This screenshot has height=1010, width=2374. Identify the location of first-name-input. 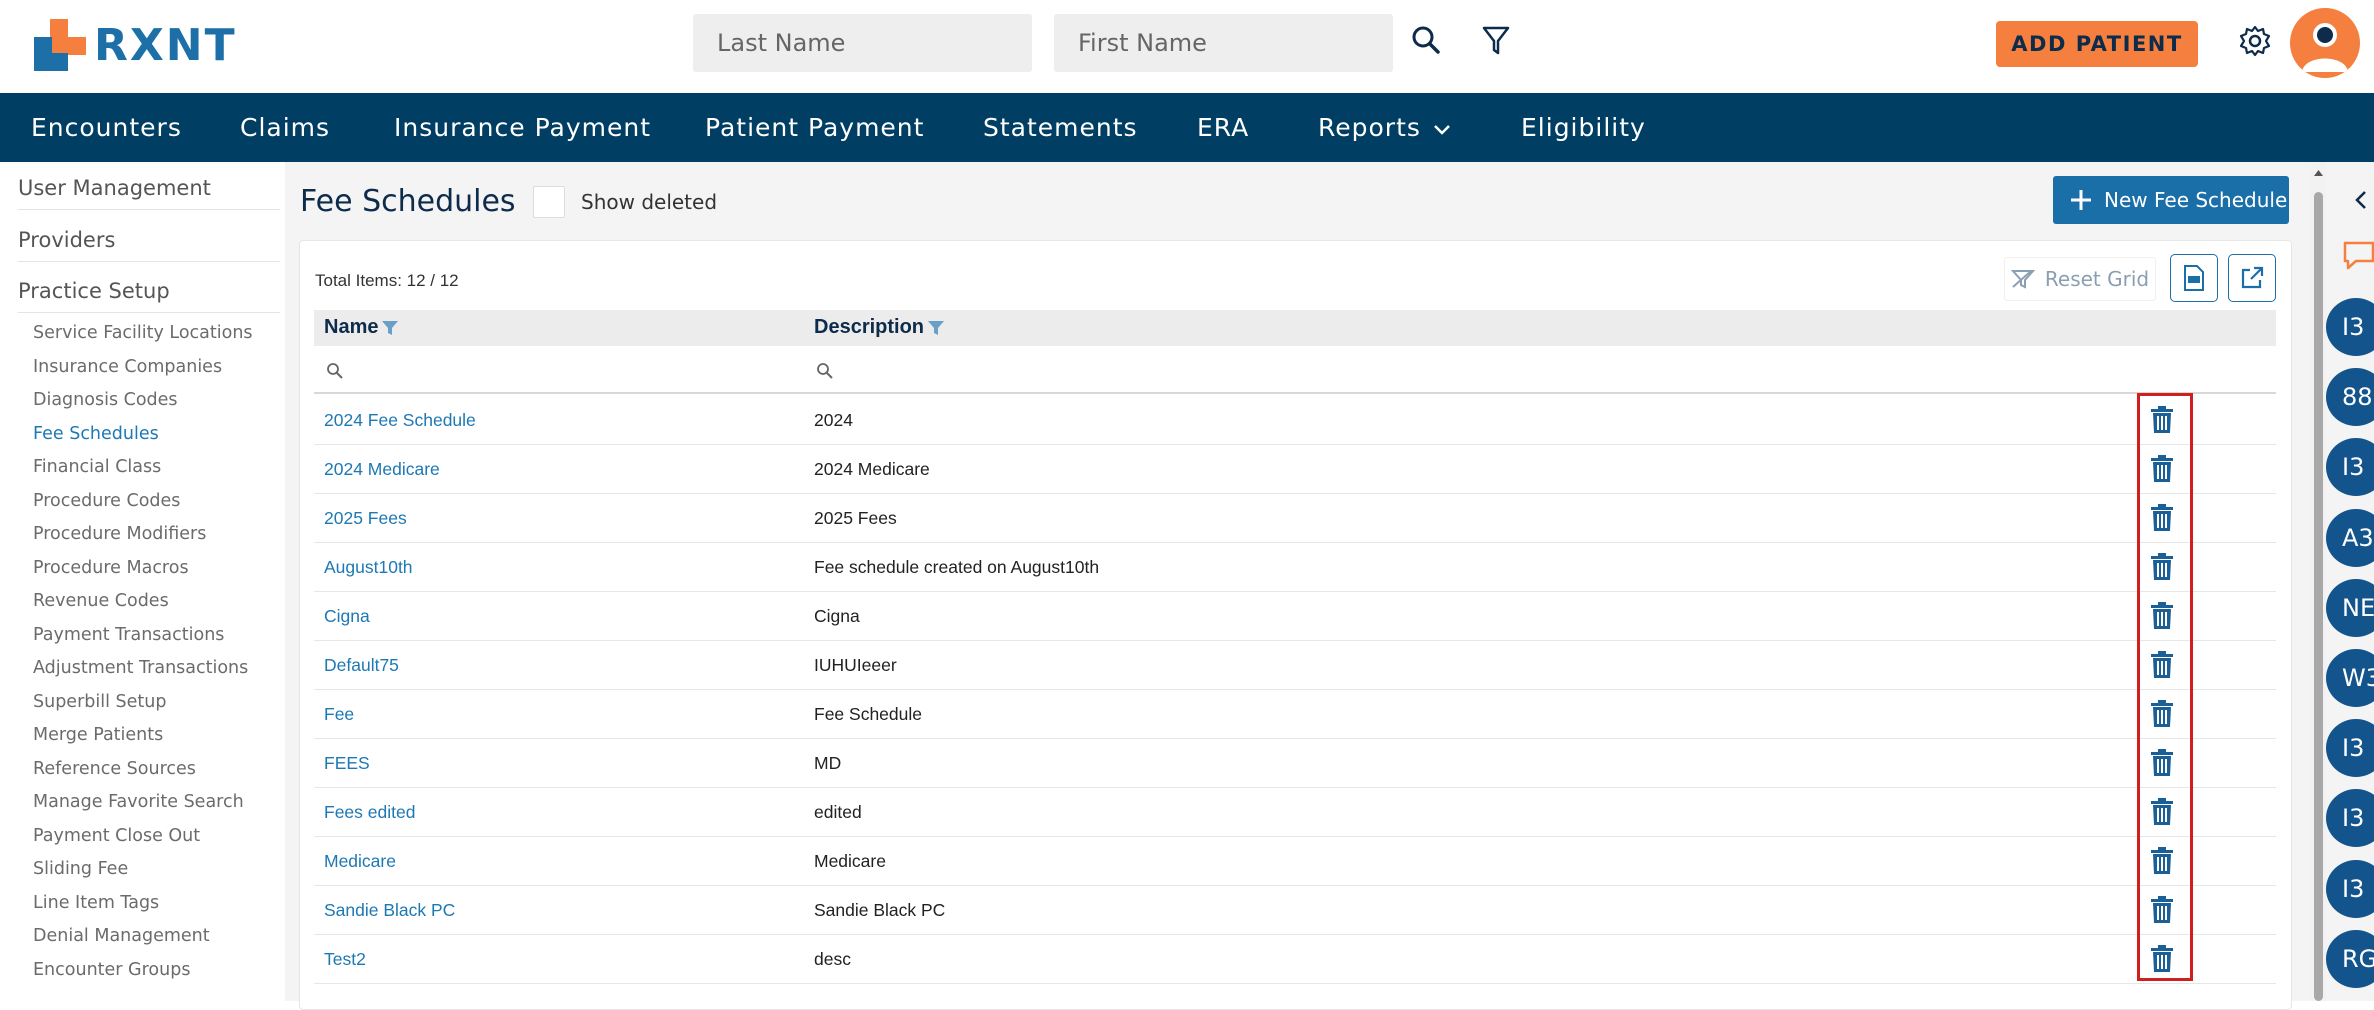
(1223, 43).